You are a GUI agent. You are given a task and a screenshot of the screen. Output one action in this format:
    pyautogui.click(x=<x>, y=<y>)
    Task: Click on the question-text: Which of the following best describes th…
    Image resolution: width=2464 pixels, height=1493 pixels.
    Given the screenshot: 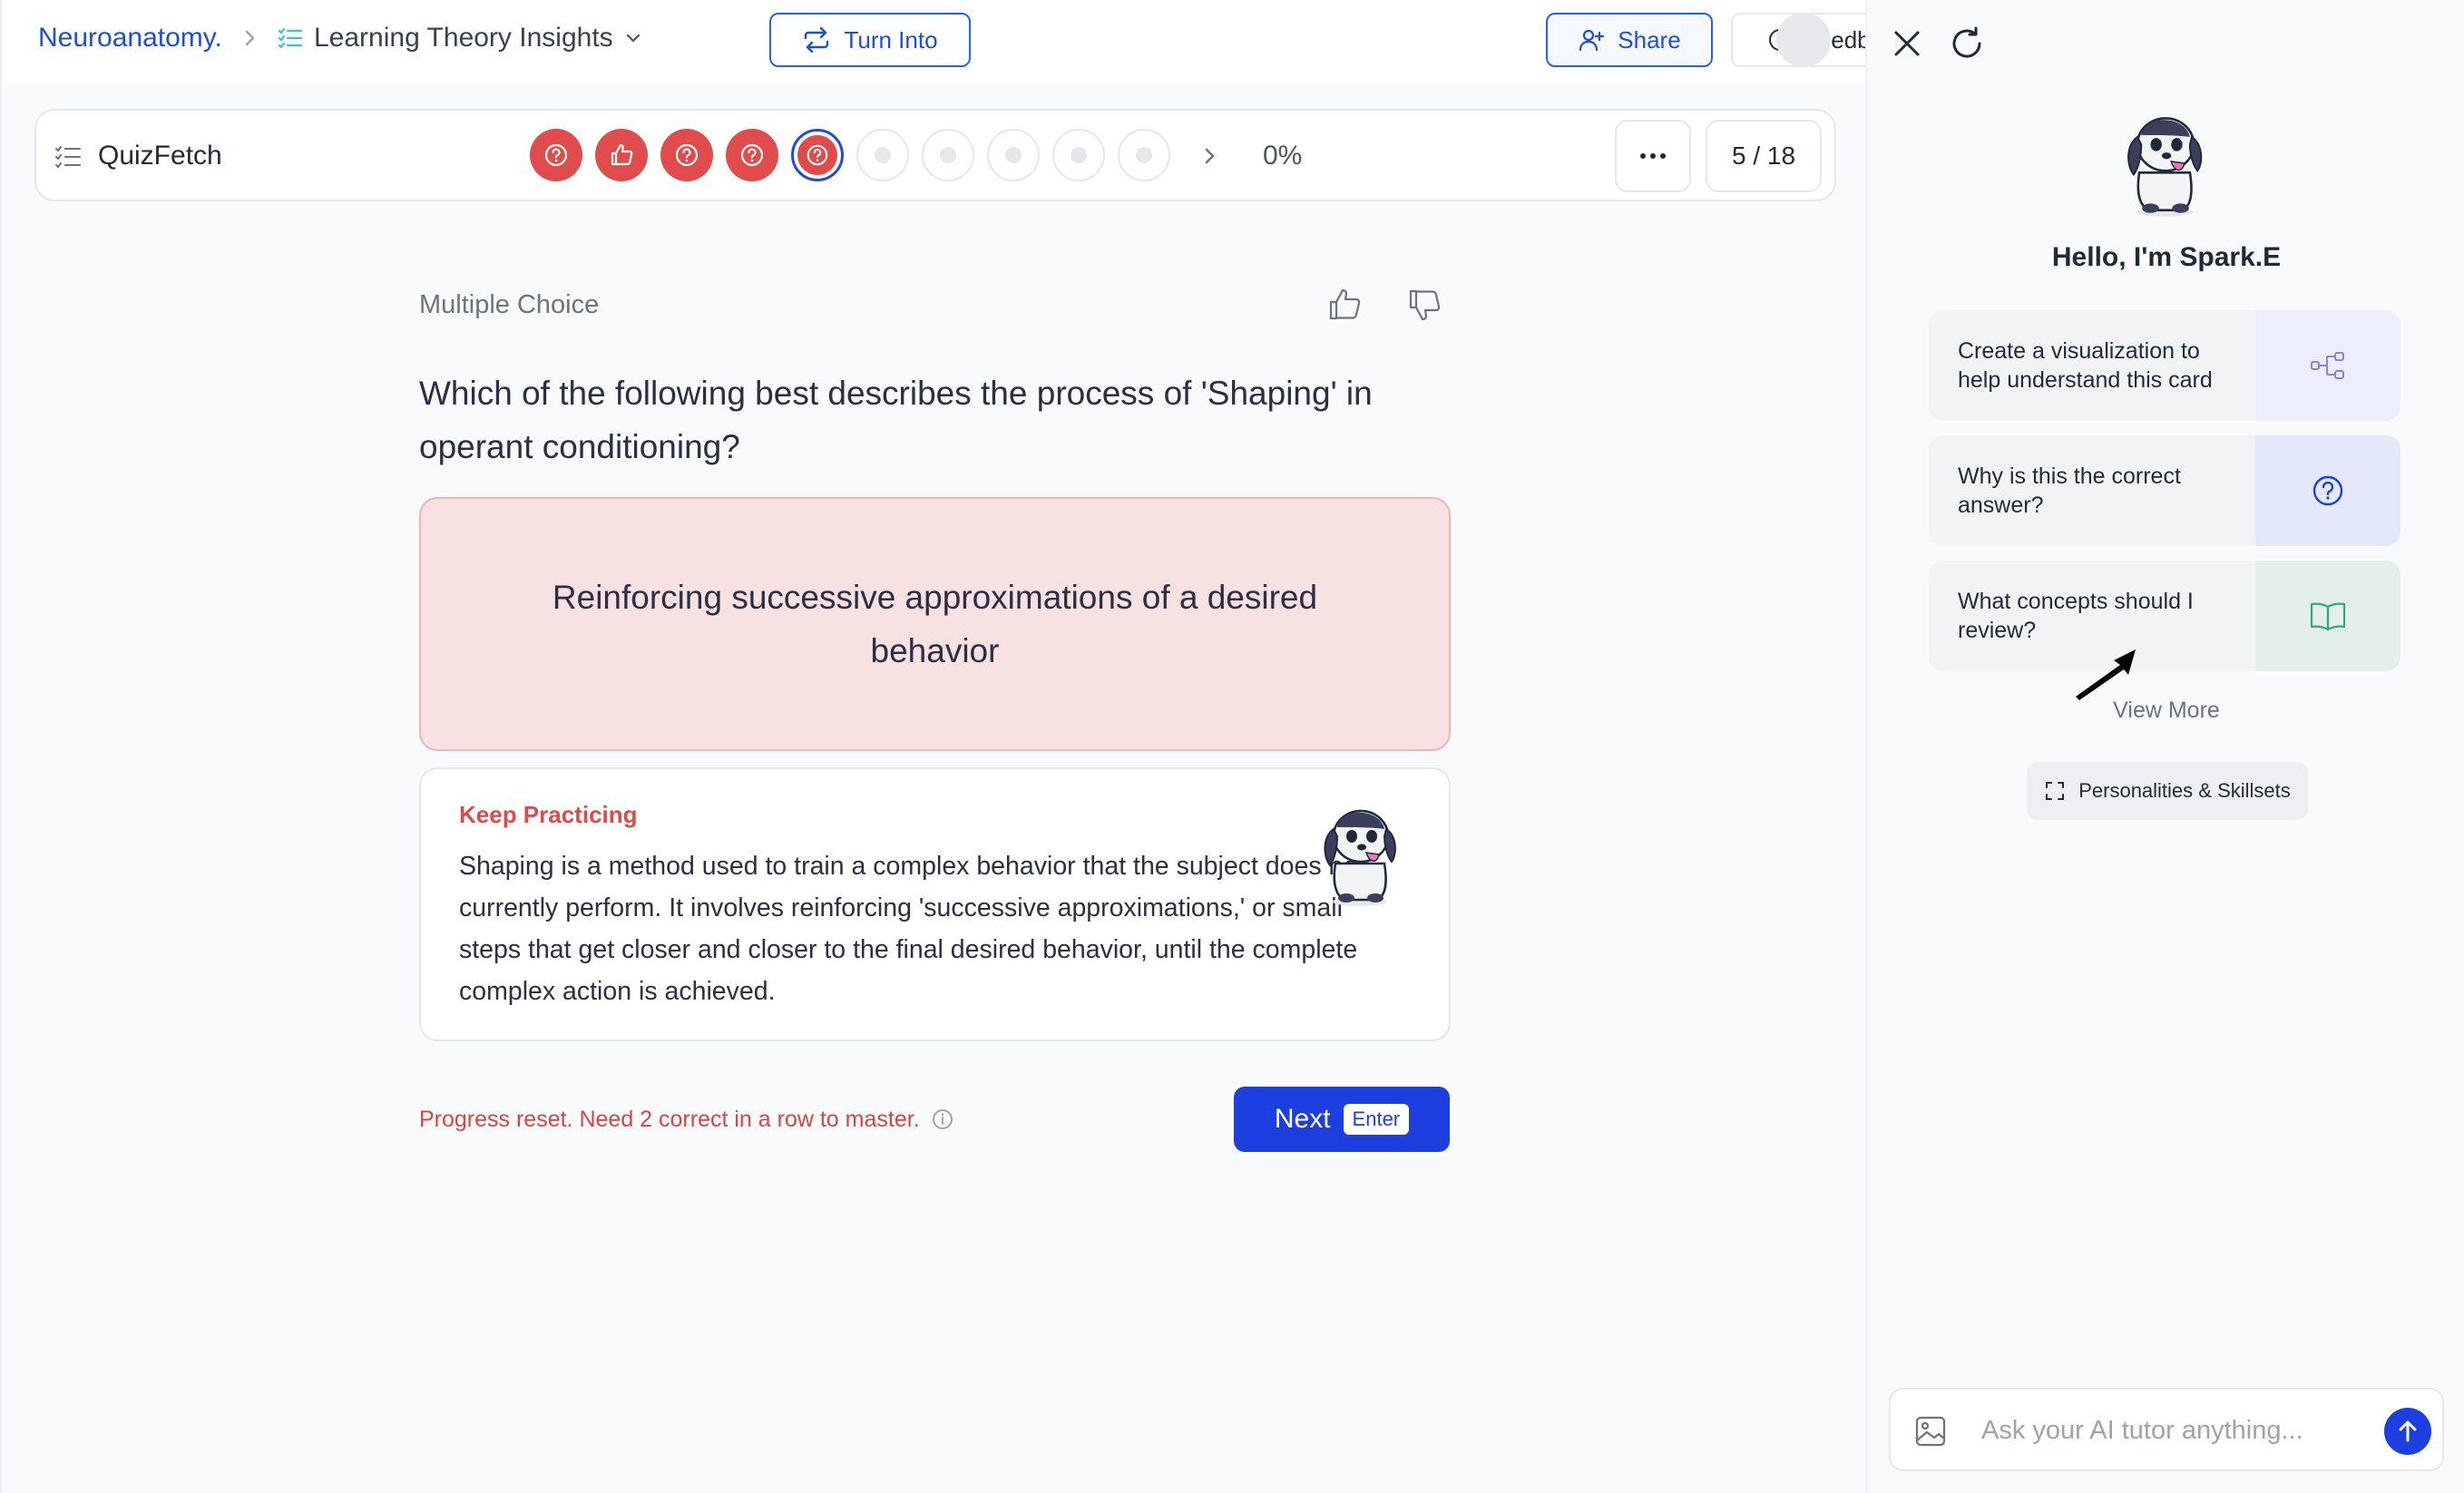 What is the action you would take?
    pyautogui.click(x=896, y=420)
    